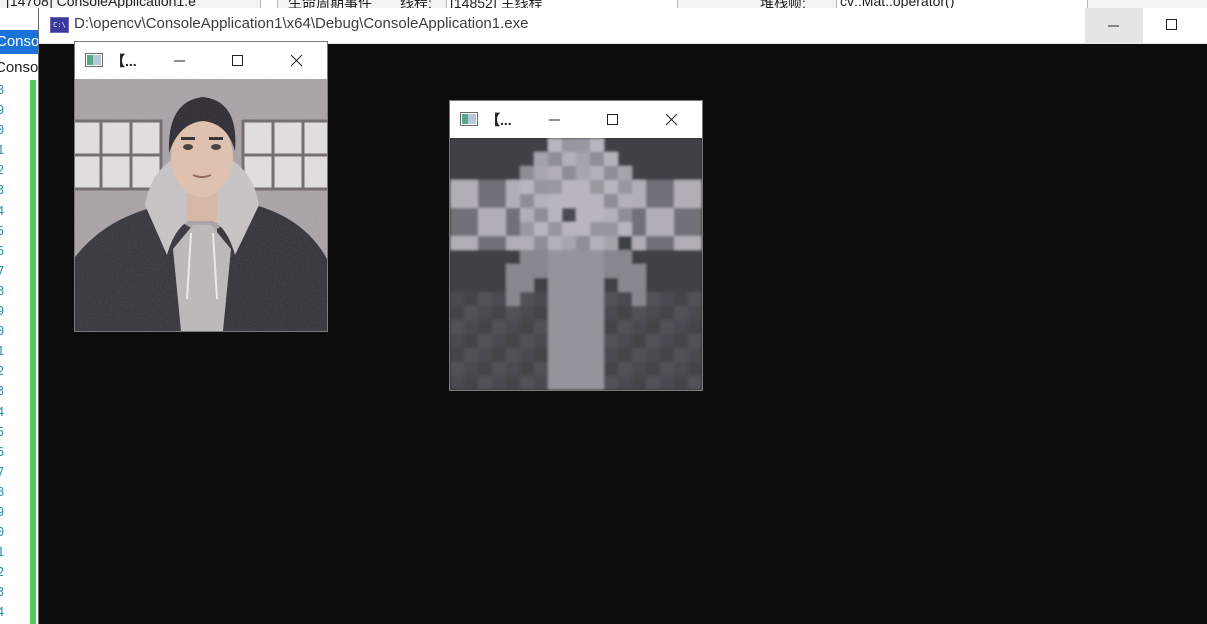 The height and width of the screenshot is (624, 1207). I want to click on editor-tab-active: ConsoleApp, so click(19, 42).